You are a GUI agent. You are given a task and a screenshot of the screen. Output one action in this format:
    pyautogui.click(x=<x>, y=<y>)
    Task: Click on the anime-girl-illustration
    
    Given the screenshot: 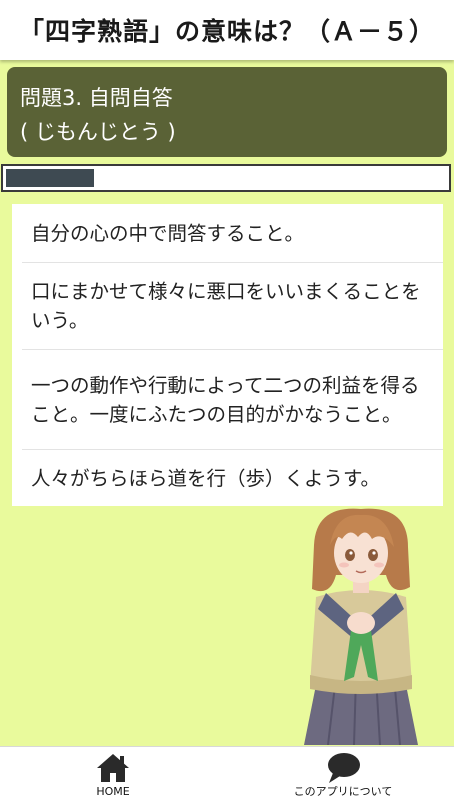 What is the action you would take?
    pyautogui.click(x=361, y=626)
    